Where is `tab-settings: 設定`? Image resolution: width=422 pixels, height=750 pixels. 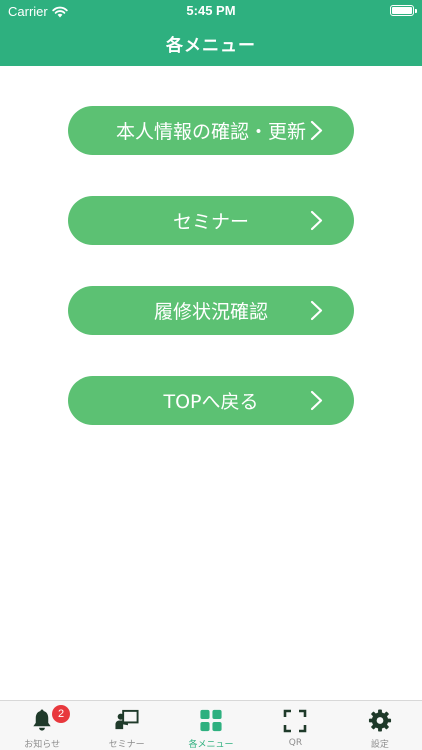 tab-settings: 設定 is located at coordinates (380, 725).